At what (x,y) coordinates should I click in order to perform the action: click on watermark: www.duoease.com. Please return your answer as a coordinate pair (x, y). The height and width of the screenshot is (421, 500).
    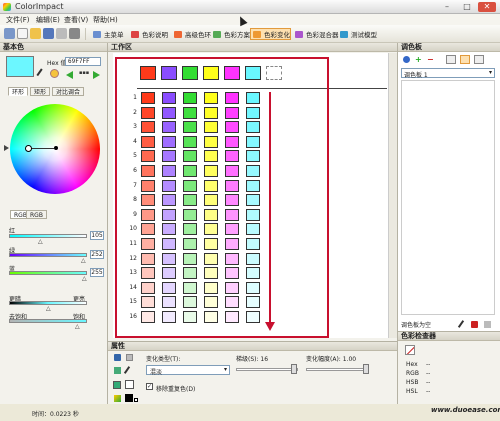
    Looking at the image, I should click on (465, 410).